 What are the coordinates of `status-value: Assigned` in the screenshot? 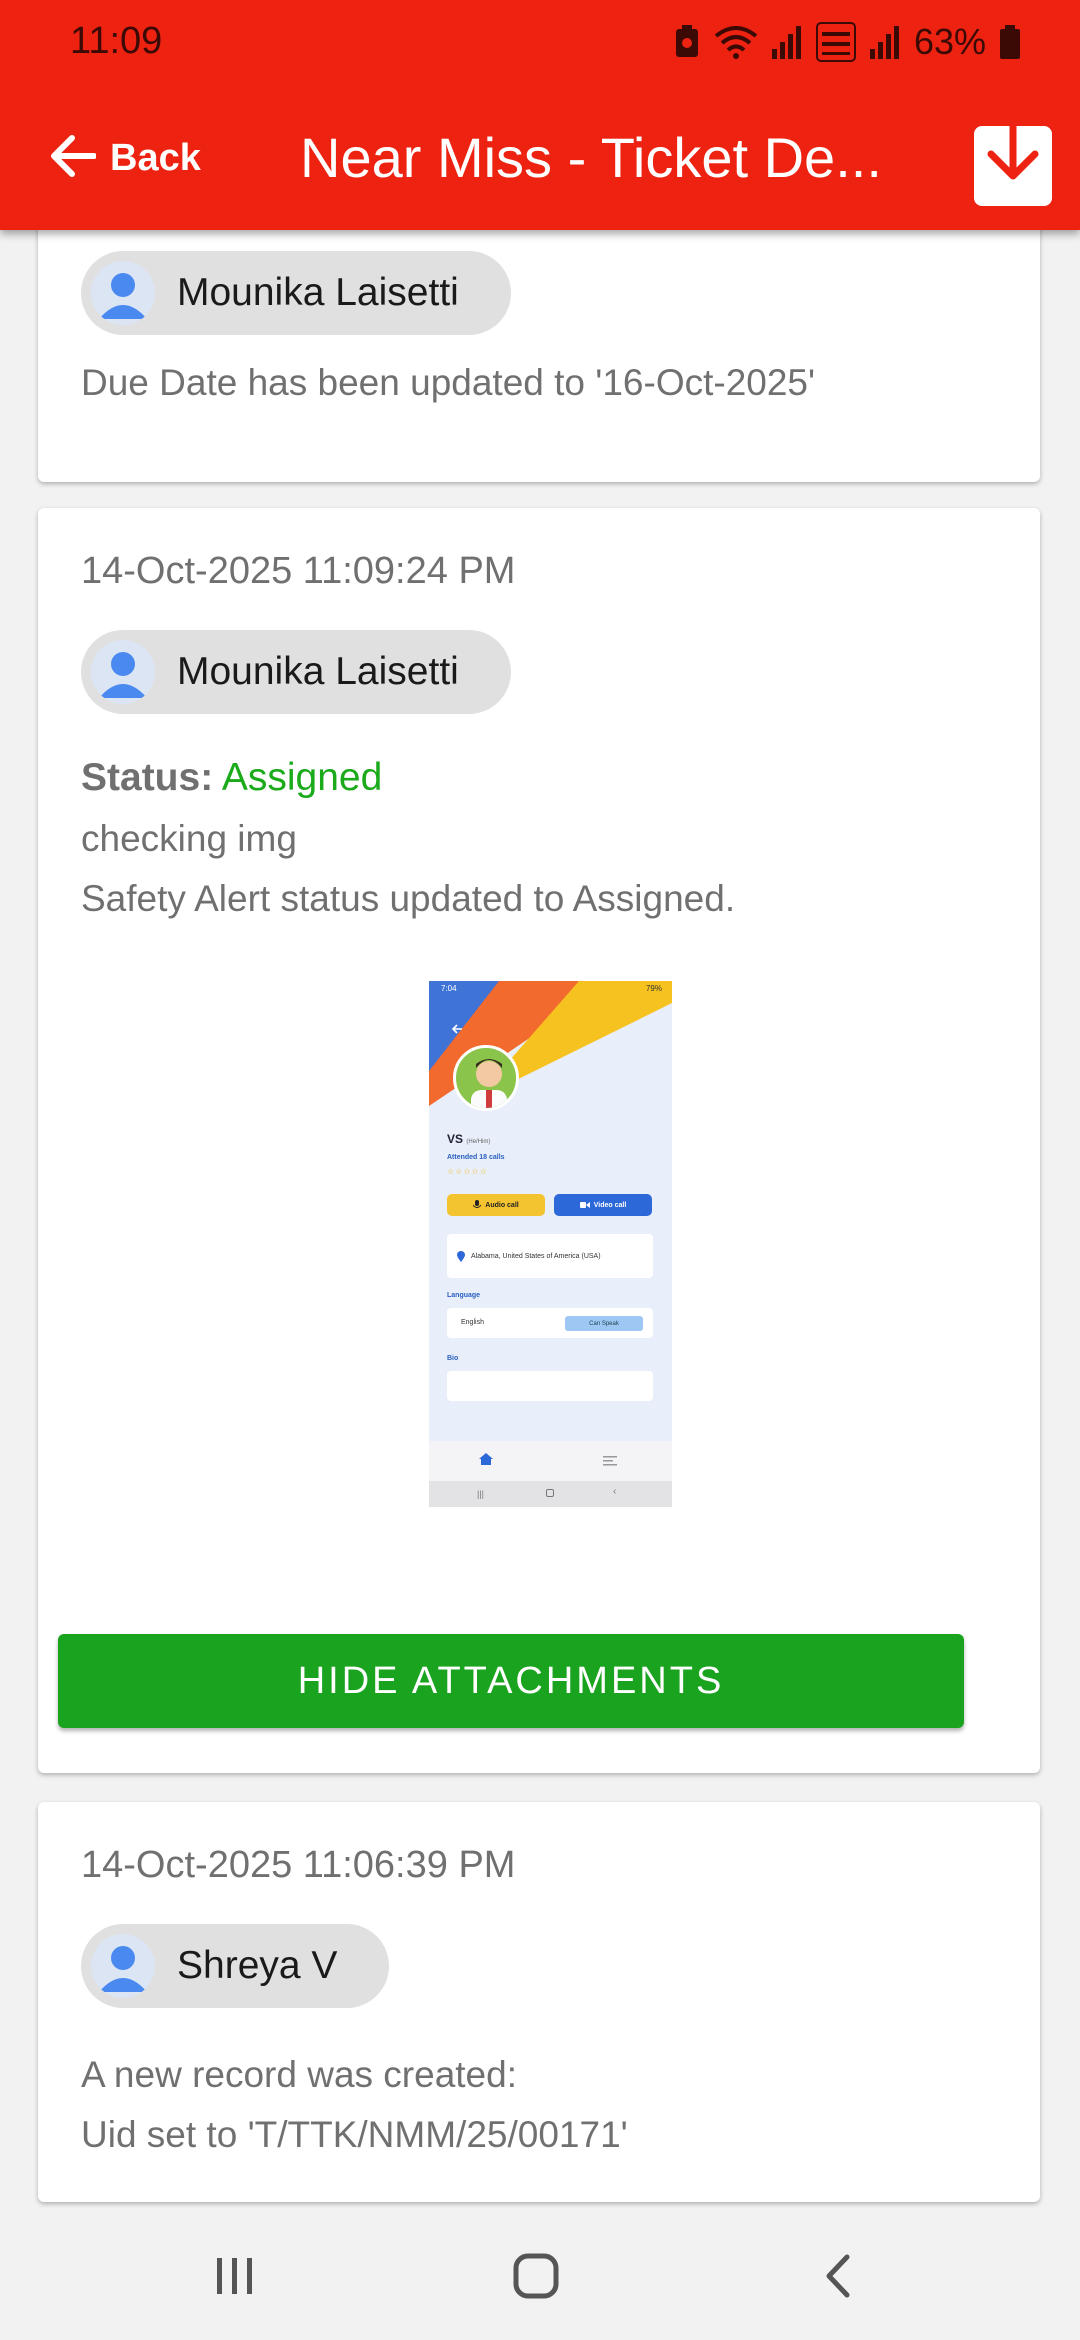 It's located at (302, 777).